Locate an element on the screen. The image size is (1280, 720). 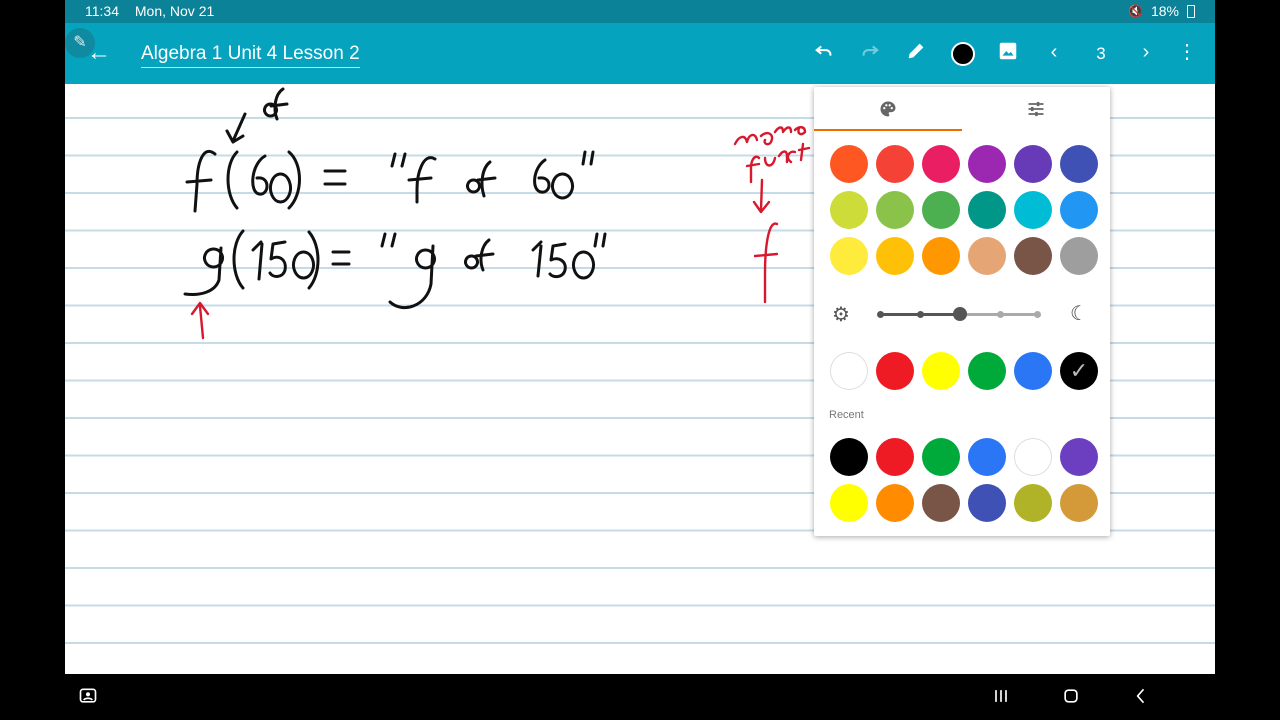
status-bar: 11:34 Mon, Nov 21 🔇 18% is located at coordinates (640, 11).